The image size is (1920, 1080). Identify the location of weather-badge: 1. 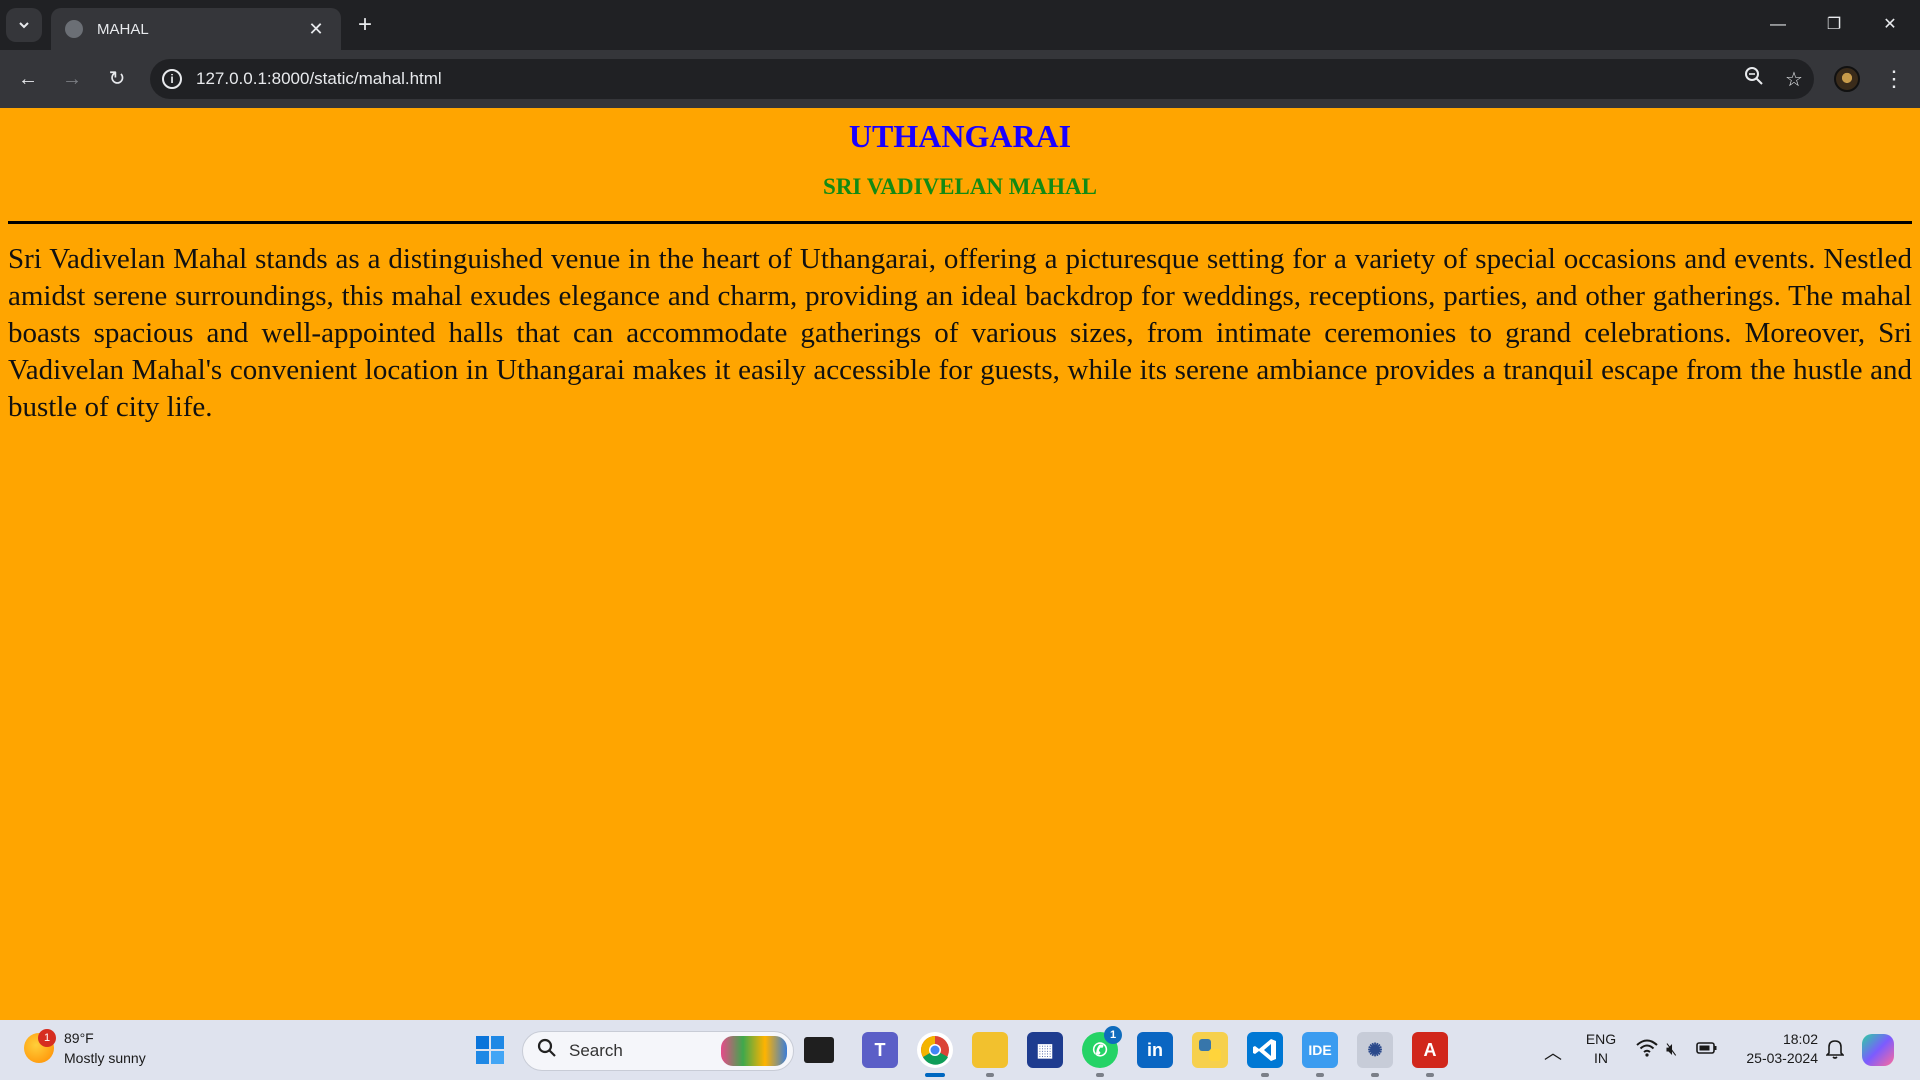
(47, 1038).